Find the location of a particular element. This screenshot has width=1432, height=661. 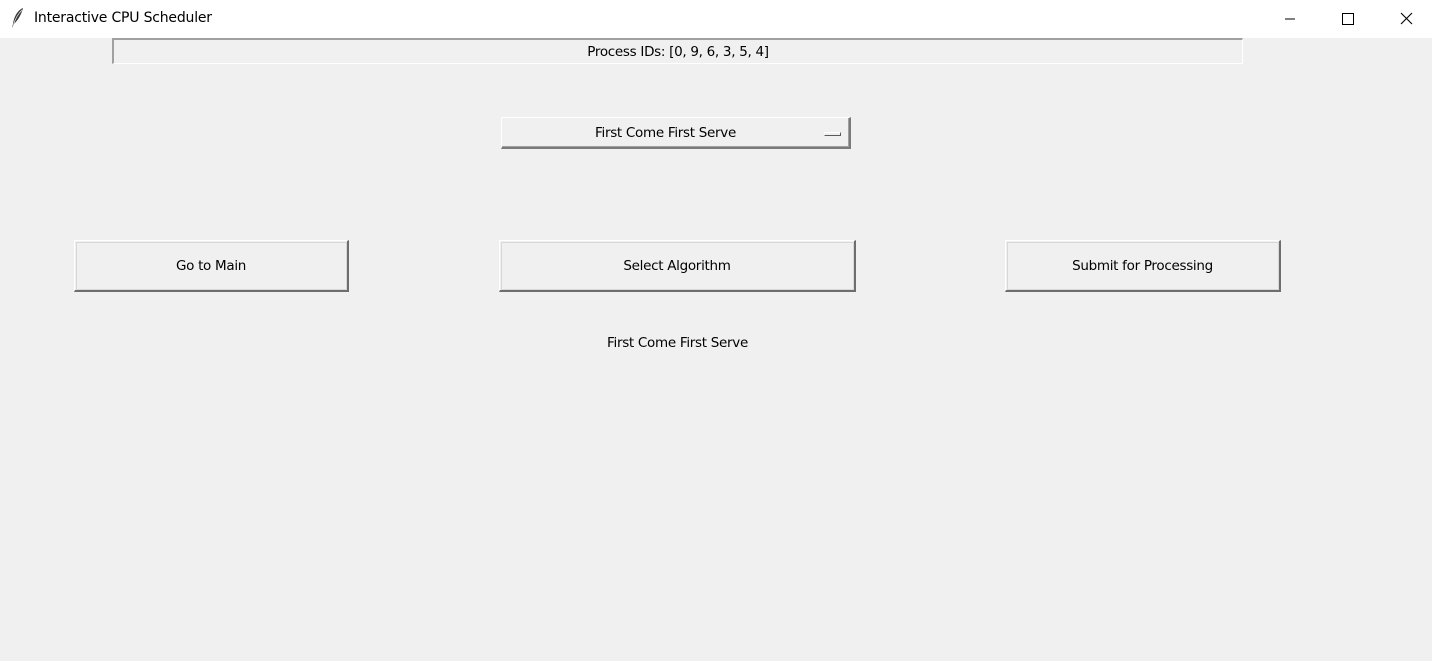

close-button is located at coordinates (1404, 19).